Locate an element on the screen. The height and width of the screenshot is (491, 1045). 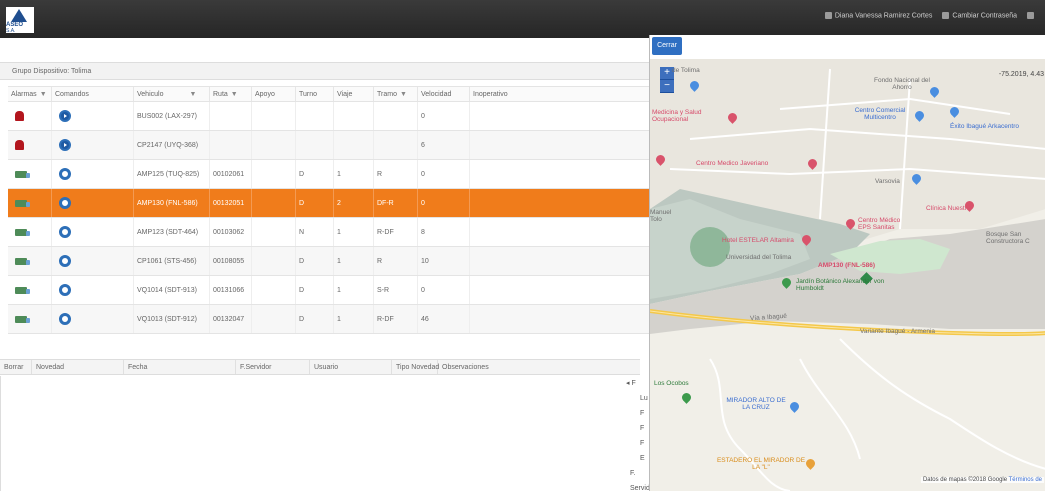
col-inoperative: Inoperativo is located at coordinates (562, 94).